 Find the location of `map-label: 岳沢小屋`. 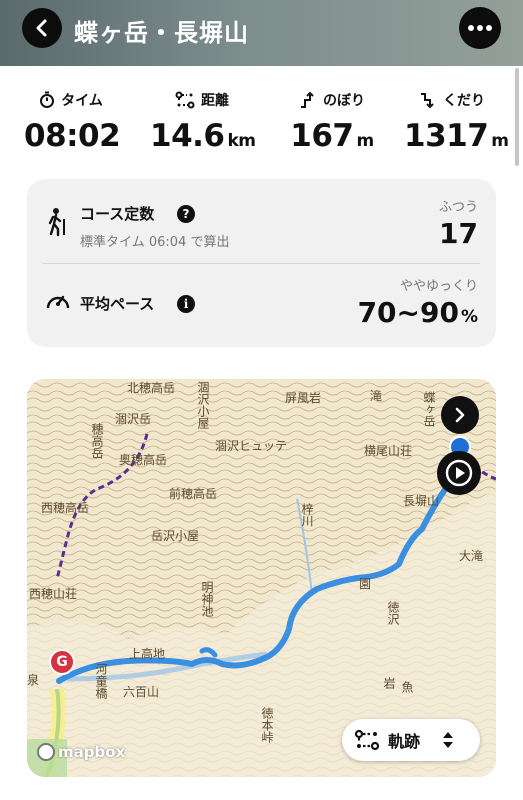

map-label: 岳沢小屋 is located at coordinates (175, 536).